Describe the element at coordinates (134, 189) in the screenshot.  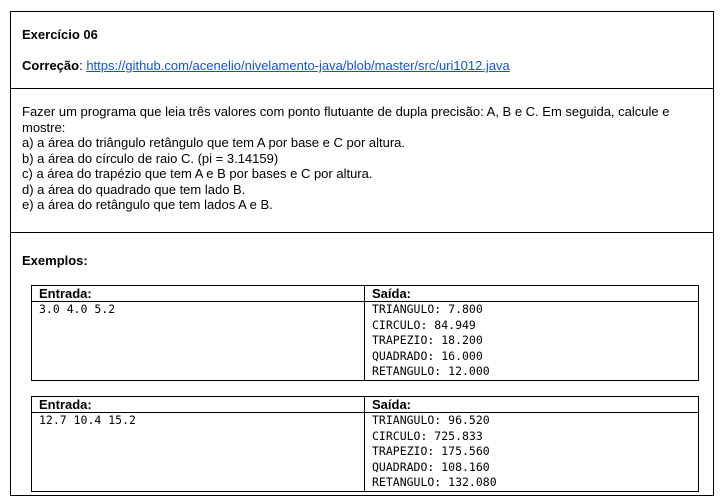
I see `statement-item-d: d) a área do quadrado que tem lado B.` at that location.